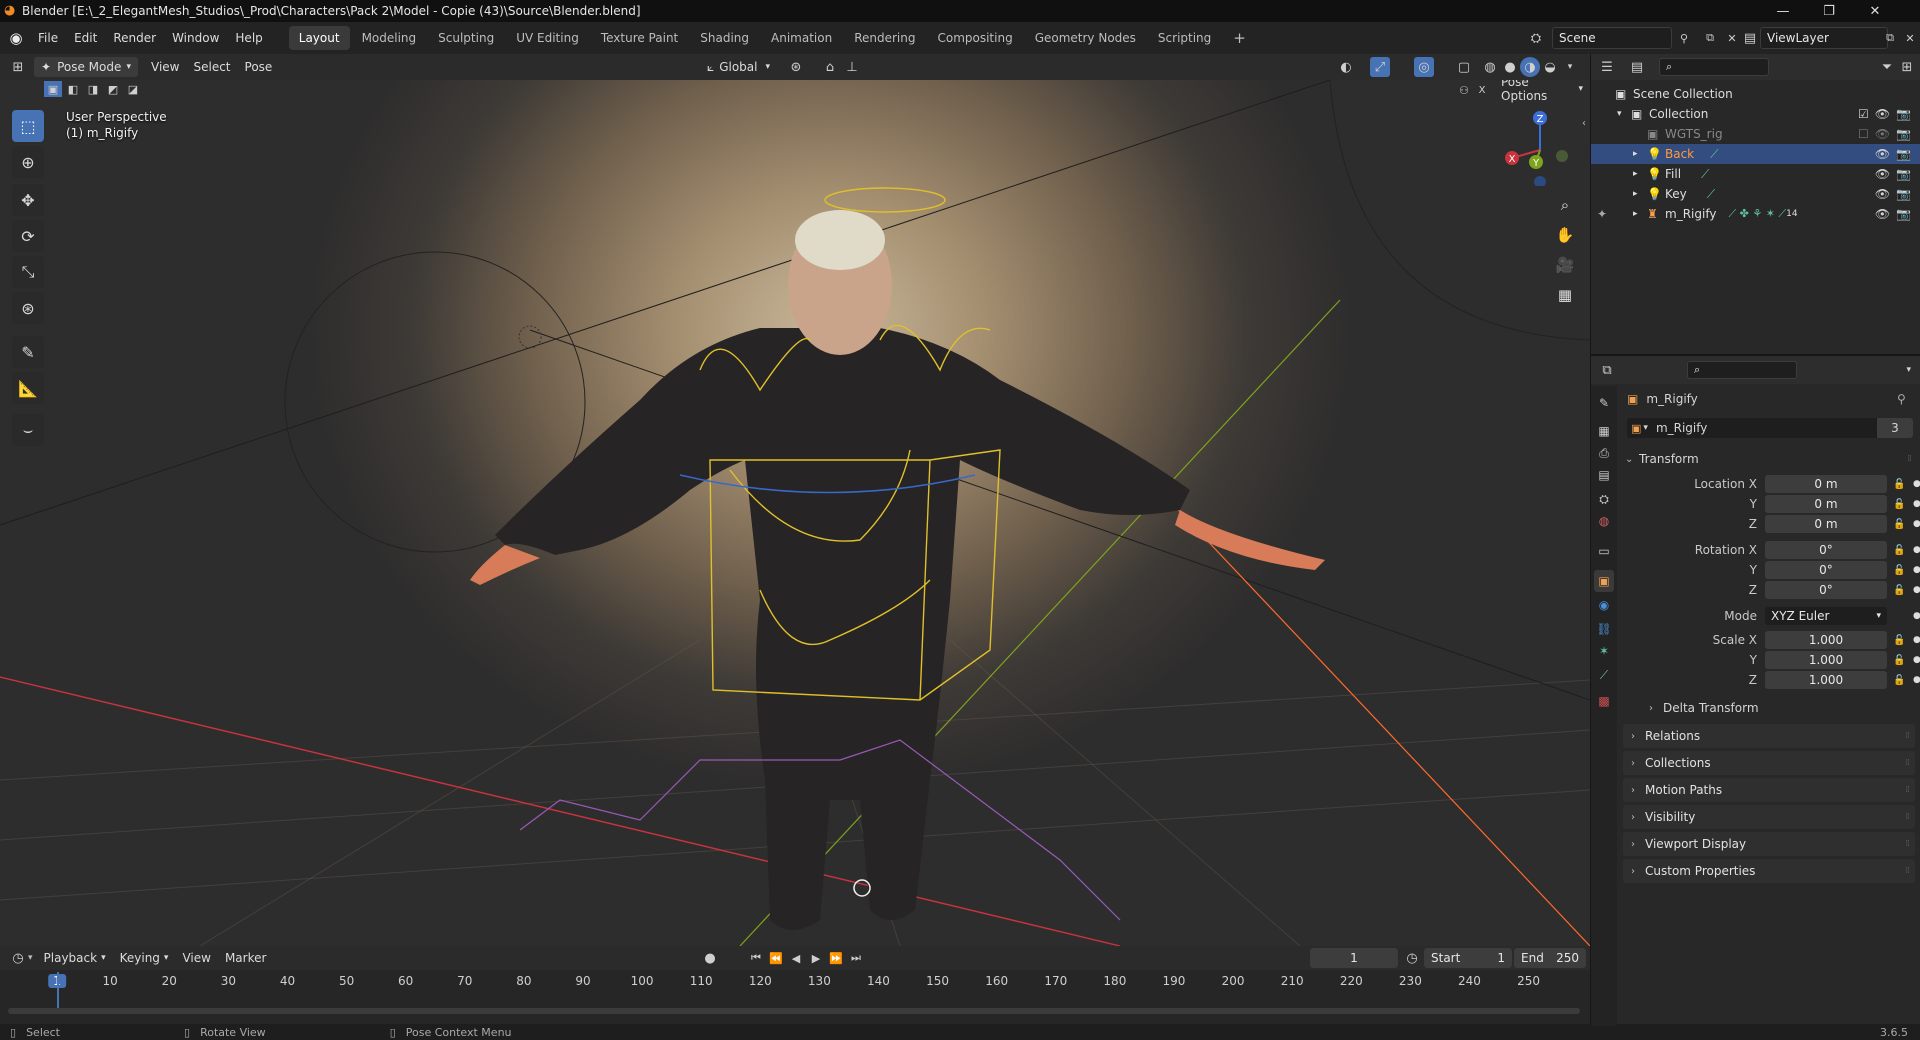 This screenshot has height=1040, width=1920. What do you see at coordinates (1769, 844) in the screenshot?
I see `panel-viewport-display: › Viewport Display ⁞⁞` at bounding box center [1769, 844].